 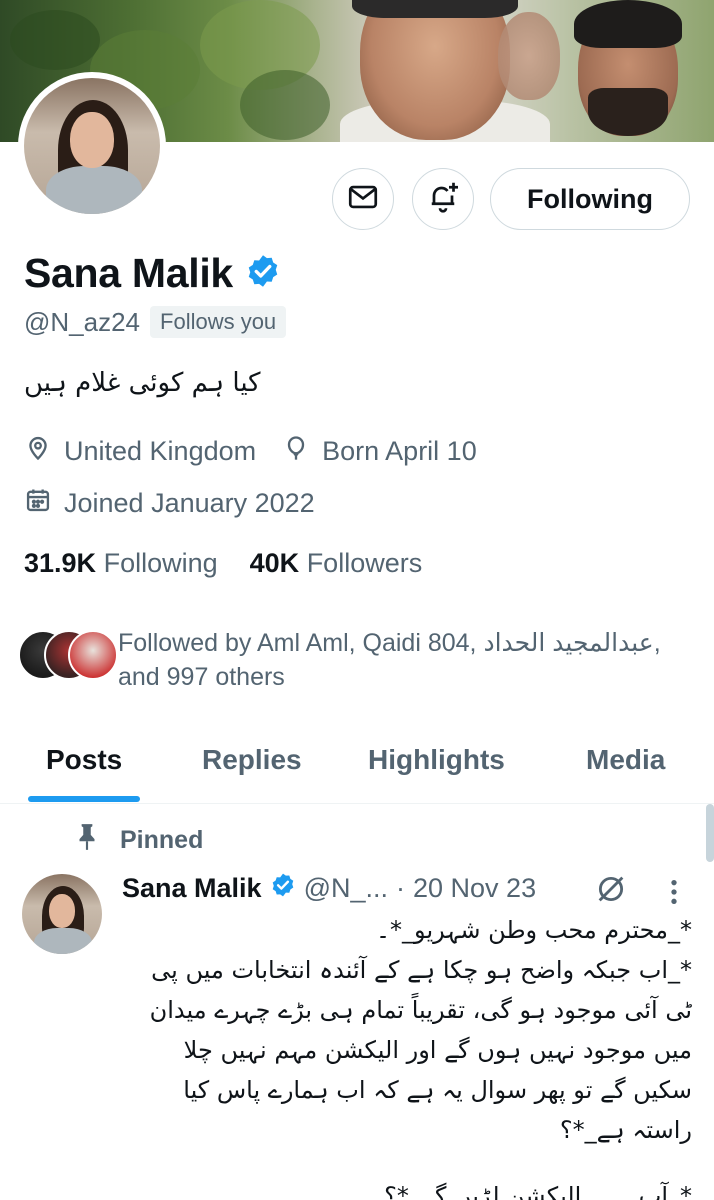 I want to click on post-line: *_آپ ۔۔۔ الیکشن لڑیں گے_*؟, so click(x=538, y=1191).